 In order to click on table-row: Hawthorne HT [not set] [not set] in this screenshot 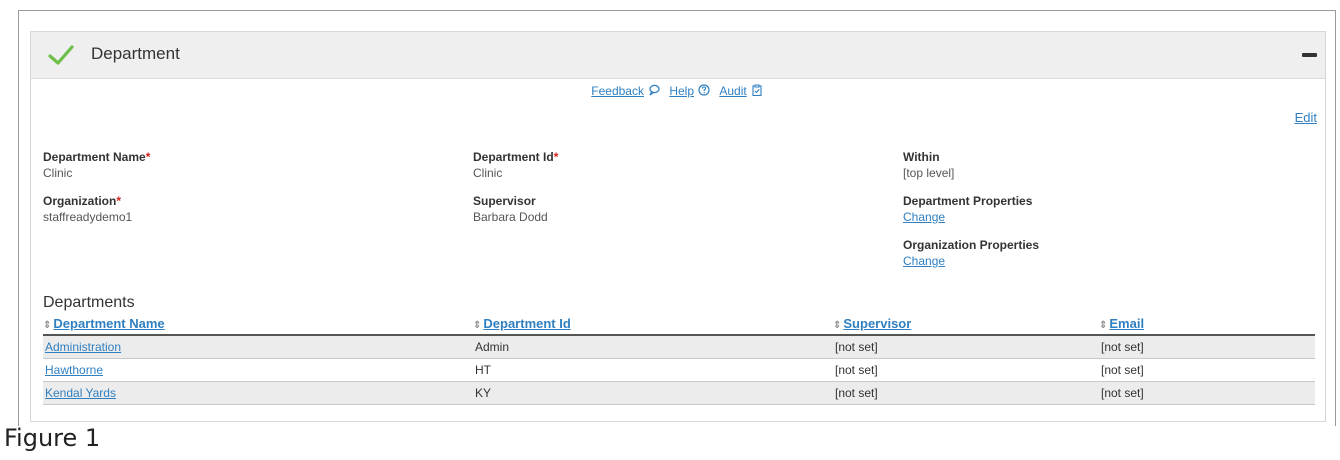, I will do `click(679, 370)`.